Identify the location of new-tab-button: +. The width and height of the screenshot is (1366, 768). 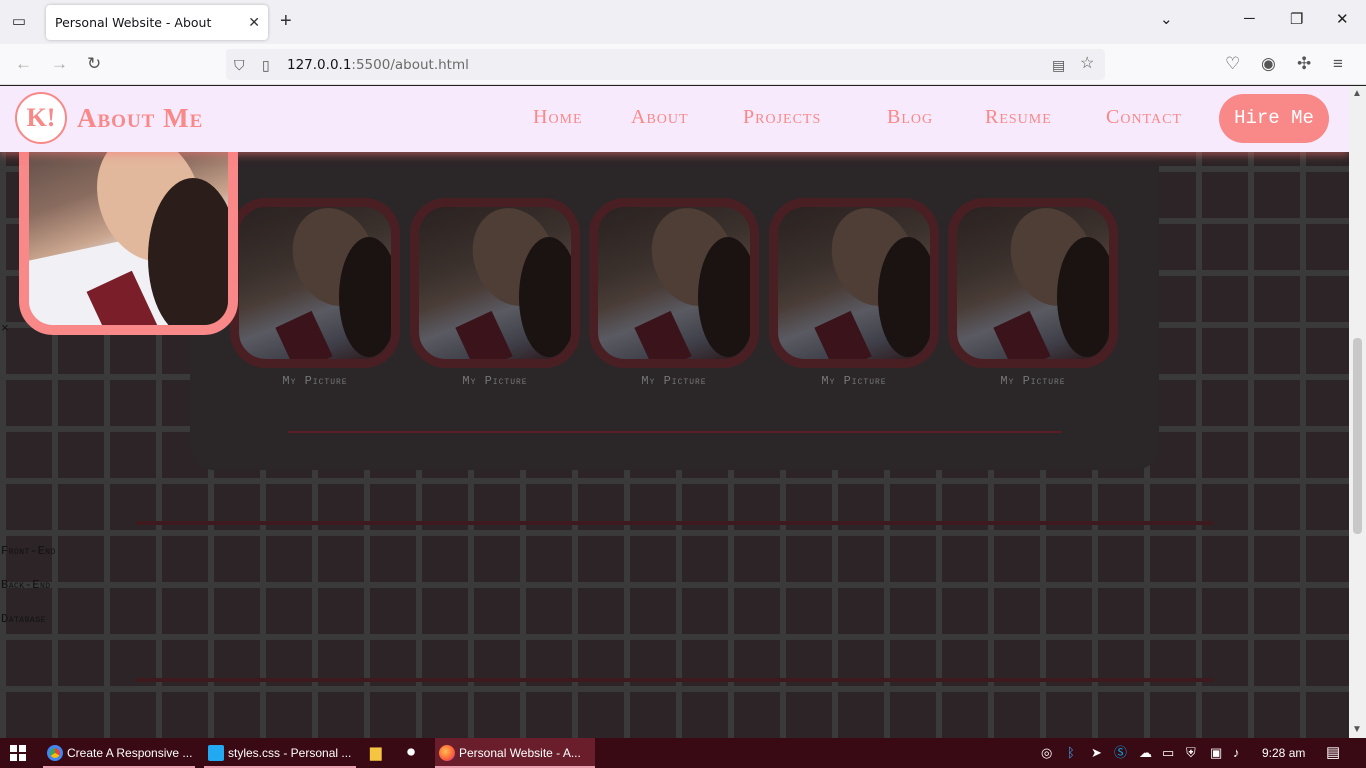
(286, 21).